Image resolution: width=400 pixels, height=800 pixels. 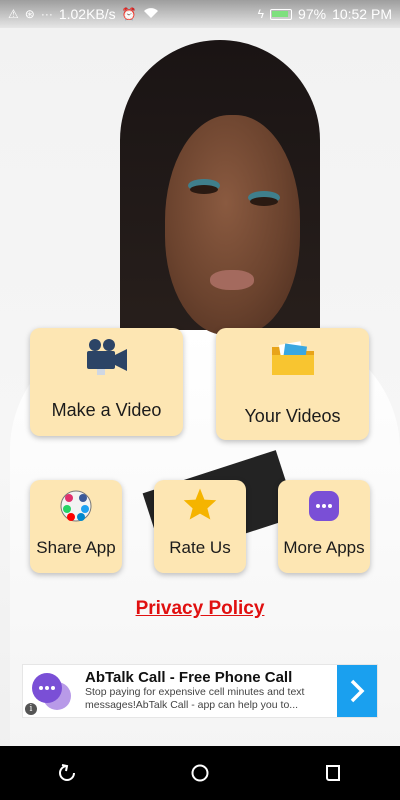 I want to click on battery-icon, so click(x=281, y=14).